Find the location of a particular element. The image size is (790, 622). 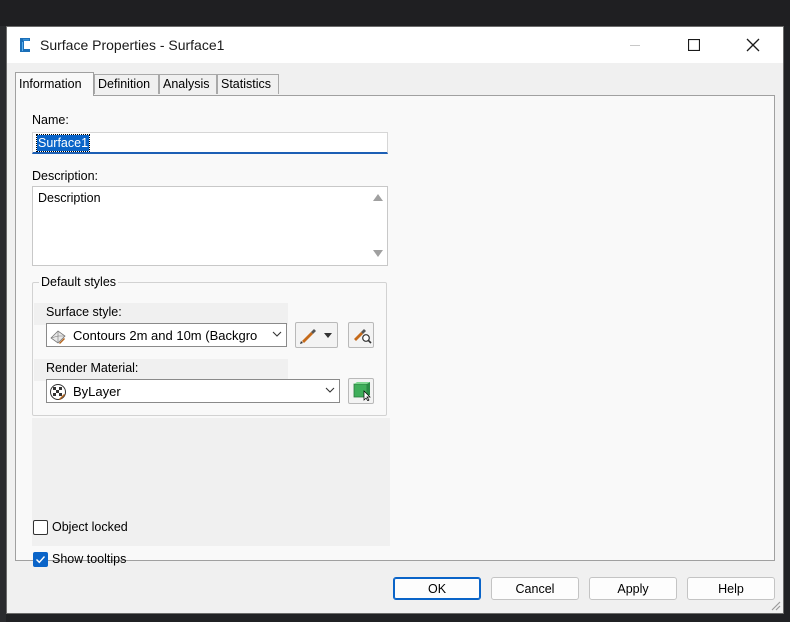

cancel-button-label: Cancel is located at coordinates (535, 588).